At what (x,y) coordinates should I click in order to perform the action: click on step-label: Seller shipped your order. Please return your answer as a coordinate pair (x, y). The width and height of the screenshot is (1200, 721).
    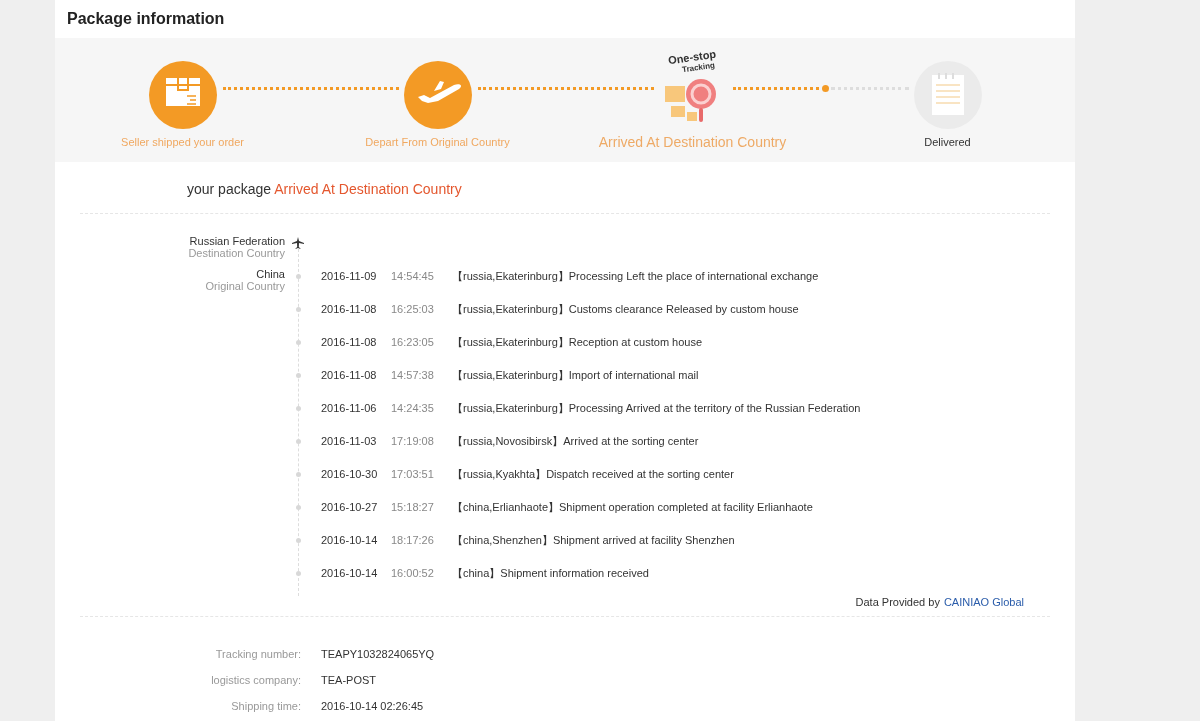
    Looking at the image, I should click on (182, 142).